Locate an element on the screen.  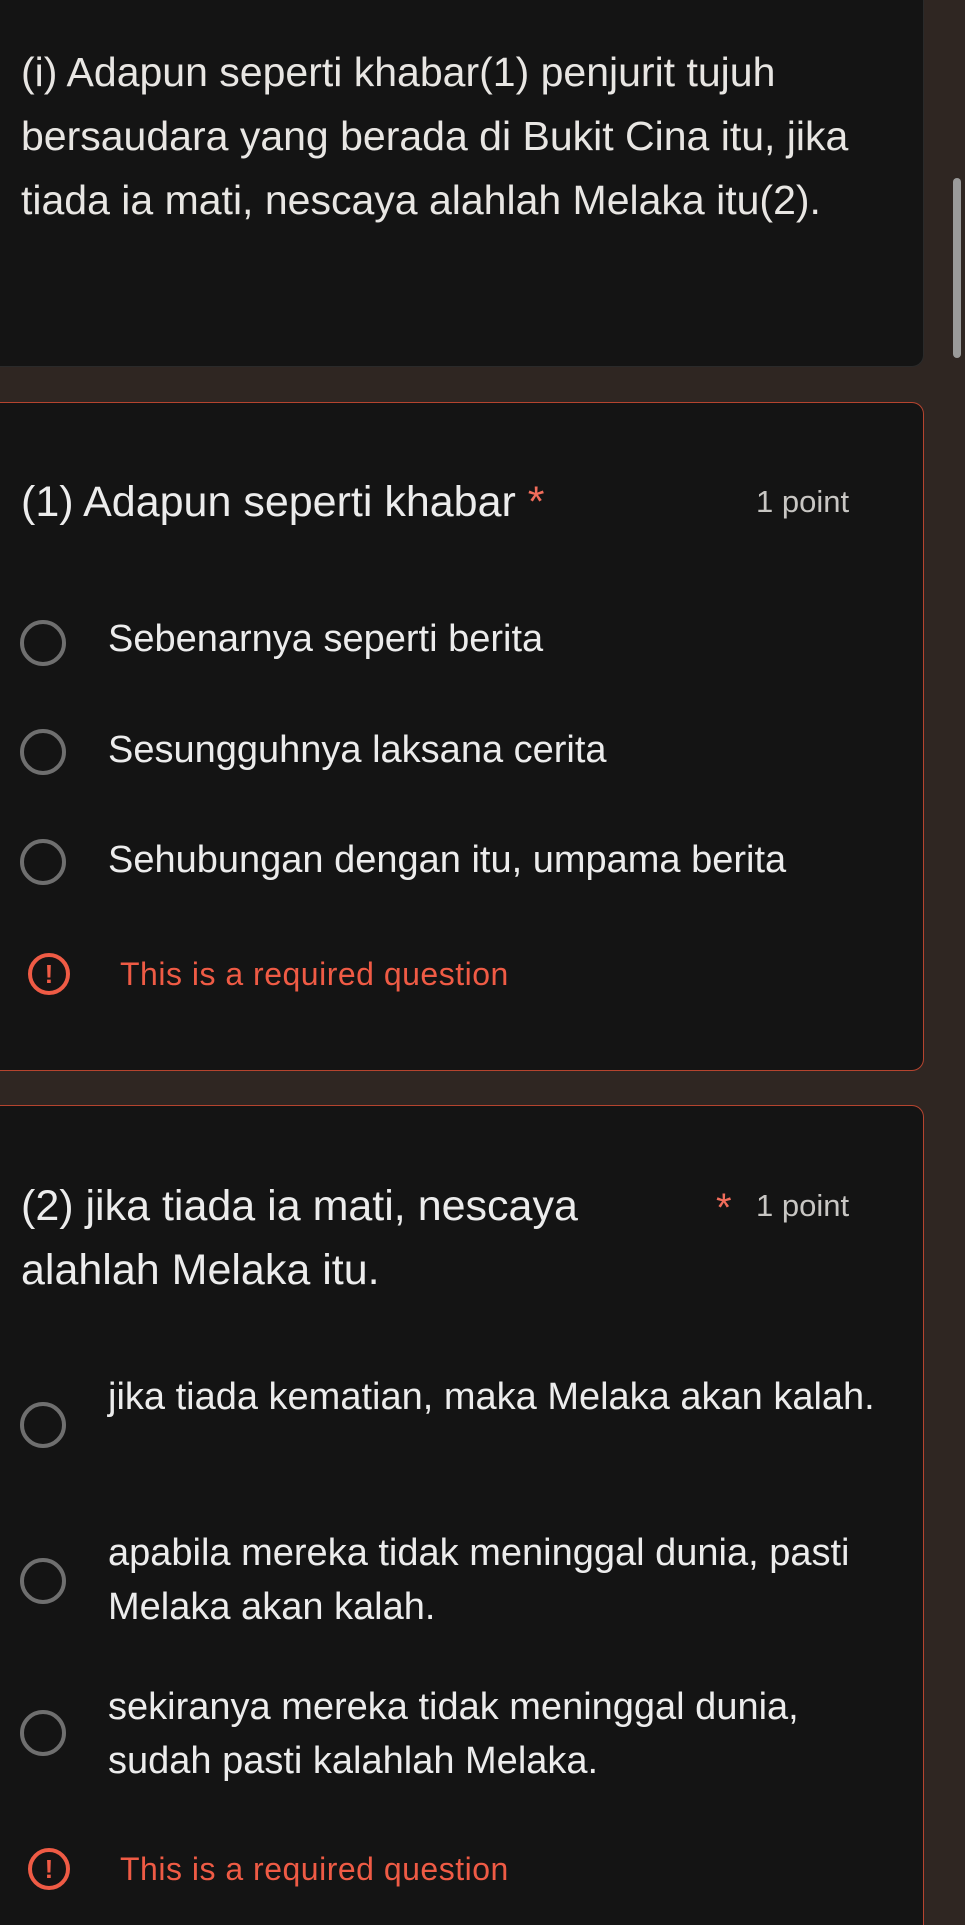
required-error-1: ! This is a required question is located at coordinates (462, 976).